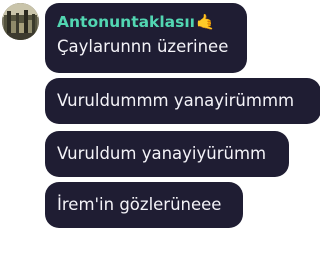 The image size is (320, 279). I want to click on sender-row: Antonuntaklasıı 🤙, so click(152, 22).